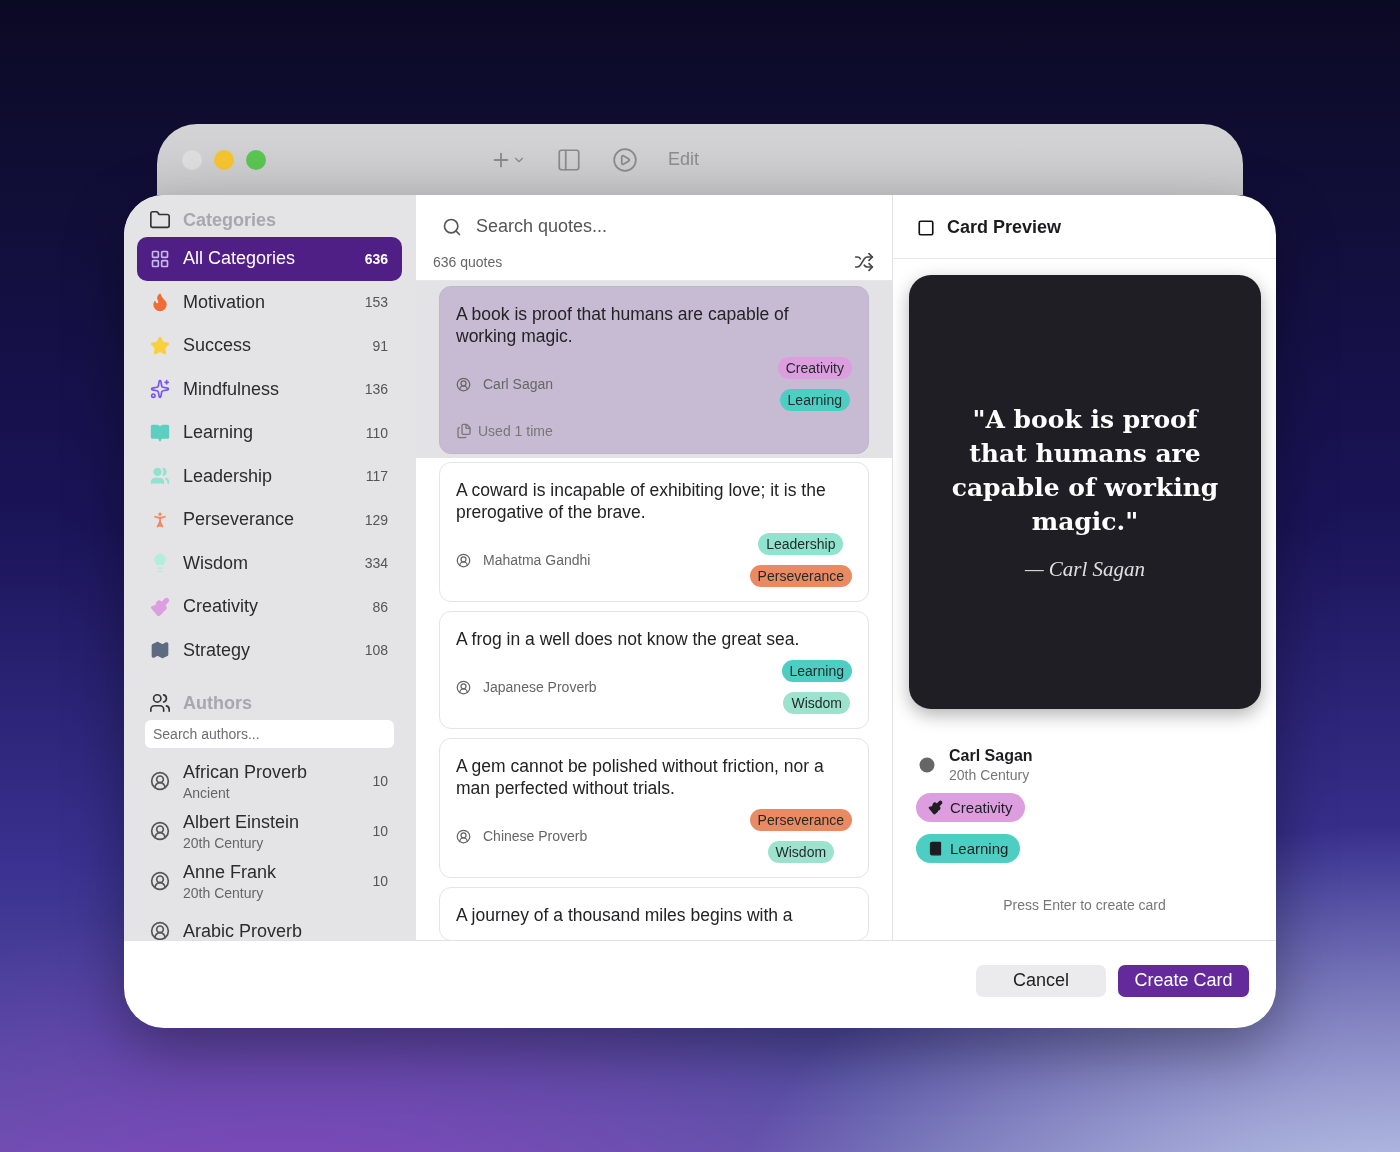 The image size is (1400, 1152). What do you see at coordinates (239, 520) in the screenshot?
I see `category-label: Perseverance` at bounding box center [239, 520].